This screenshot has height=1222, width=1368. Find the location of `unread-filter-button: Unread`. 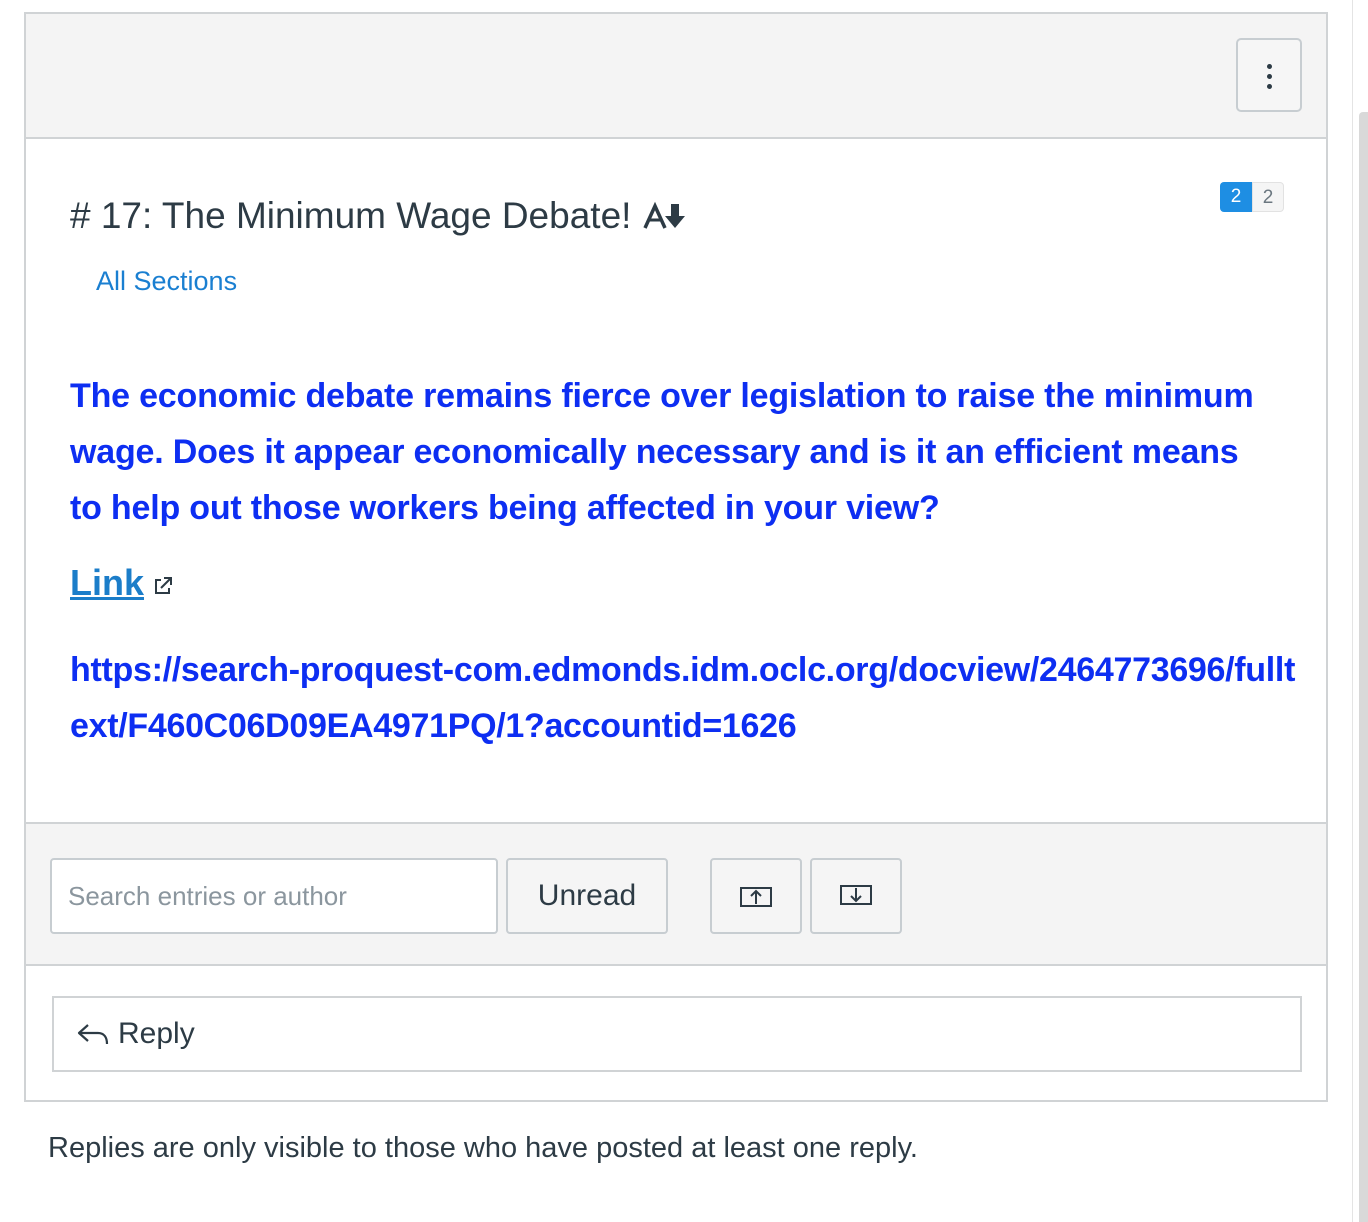

unread-filter-button: Unread is located at coordinates (587, 896).